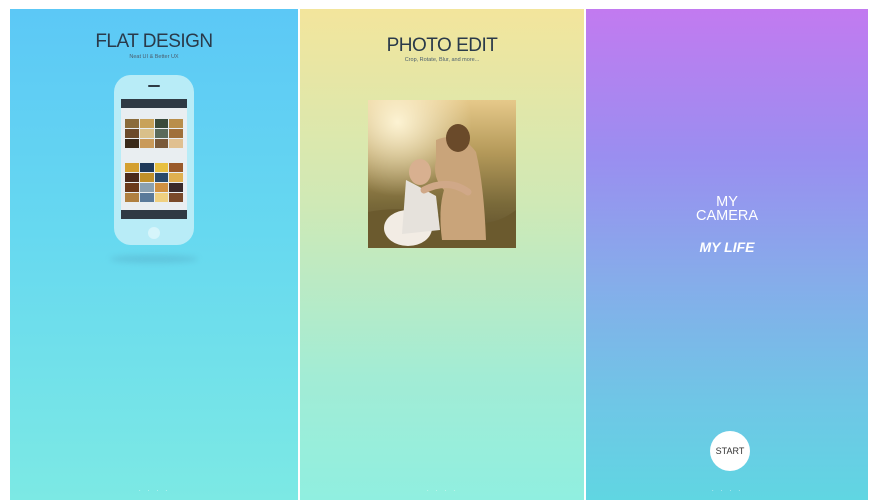 The width and height of the screenshot is (870, 500). Describe the element at coordinates (727, 202) in the screenshot. I see `logo-line-my: MY` at that location.